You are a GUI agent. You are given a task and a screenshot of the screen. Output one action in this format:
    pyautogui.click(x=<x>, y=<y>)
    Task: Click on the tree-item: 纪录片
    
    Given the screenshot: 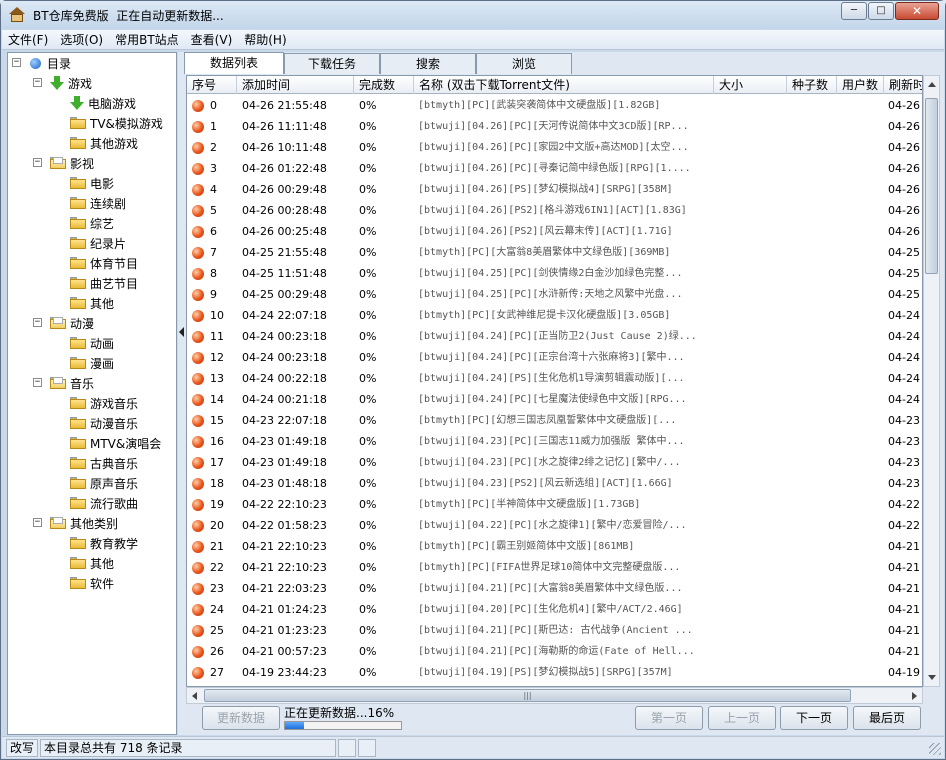 What is the action you would take?
    pyautogui.click(x=67, y=243)
    